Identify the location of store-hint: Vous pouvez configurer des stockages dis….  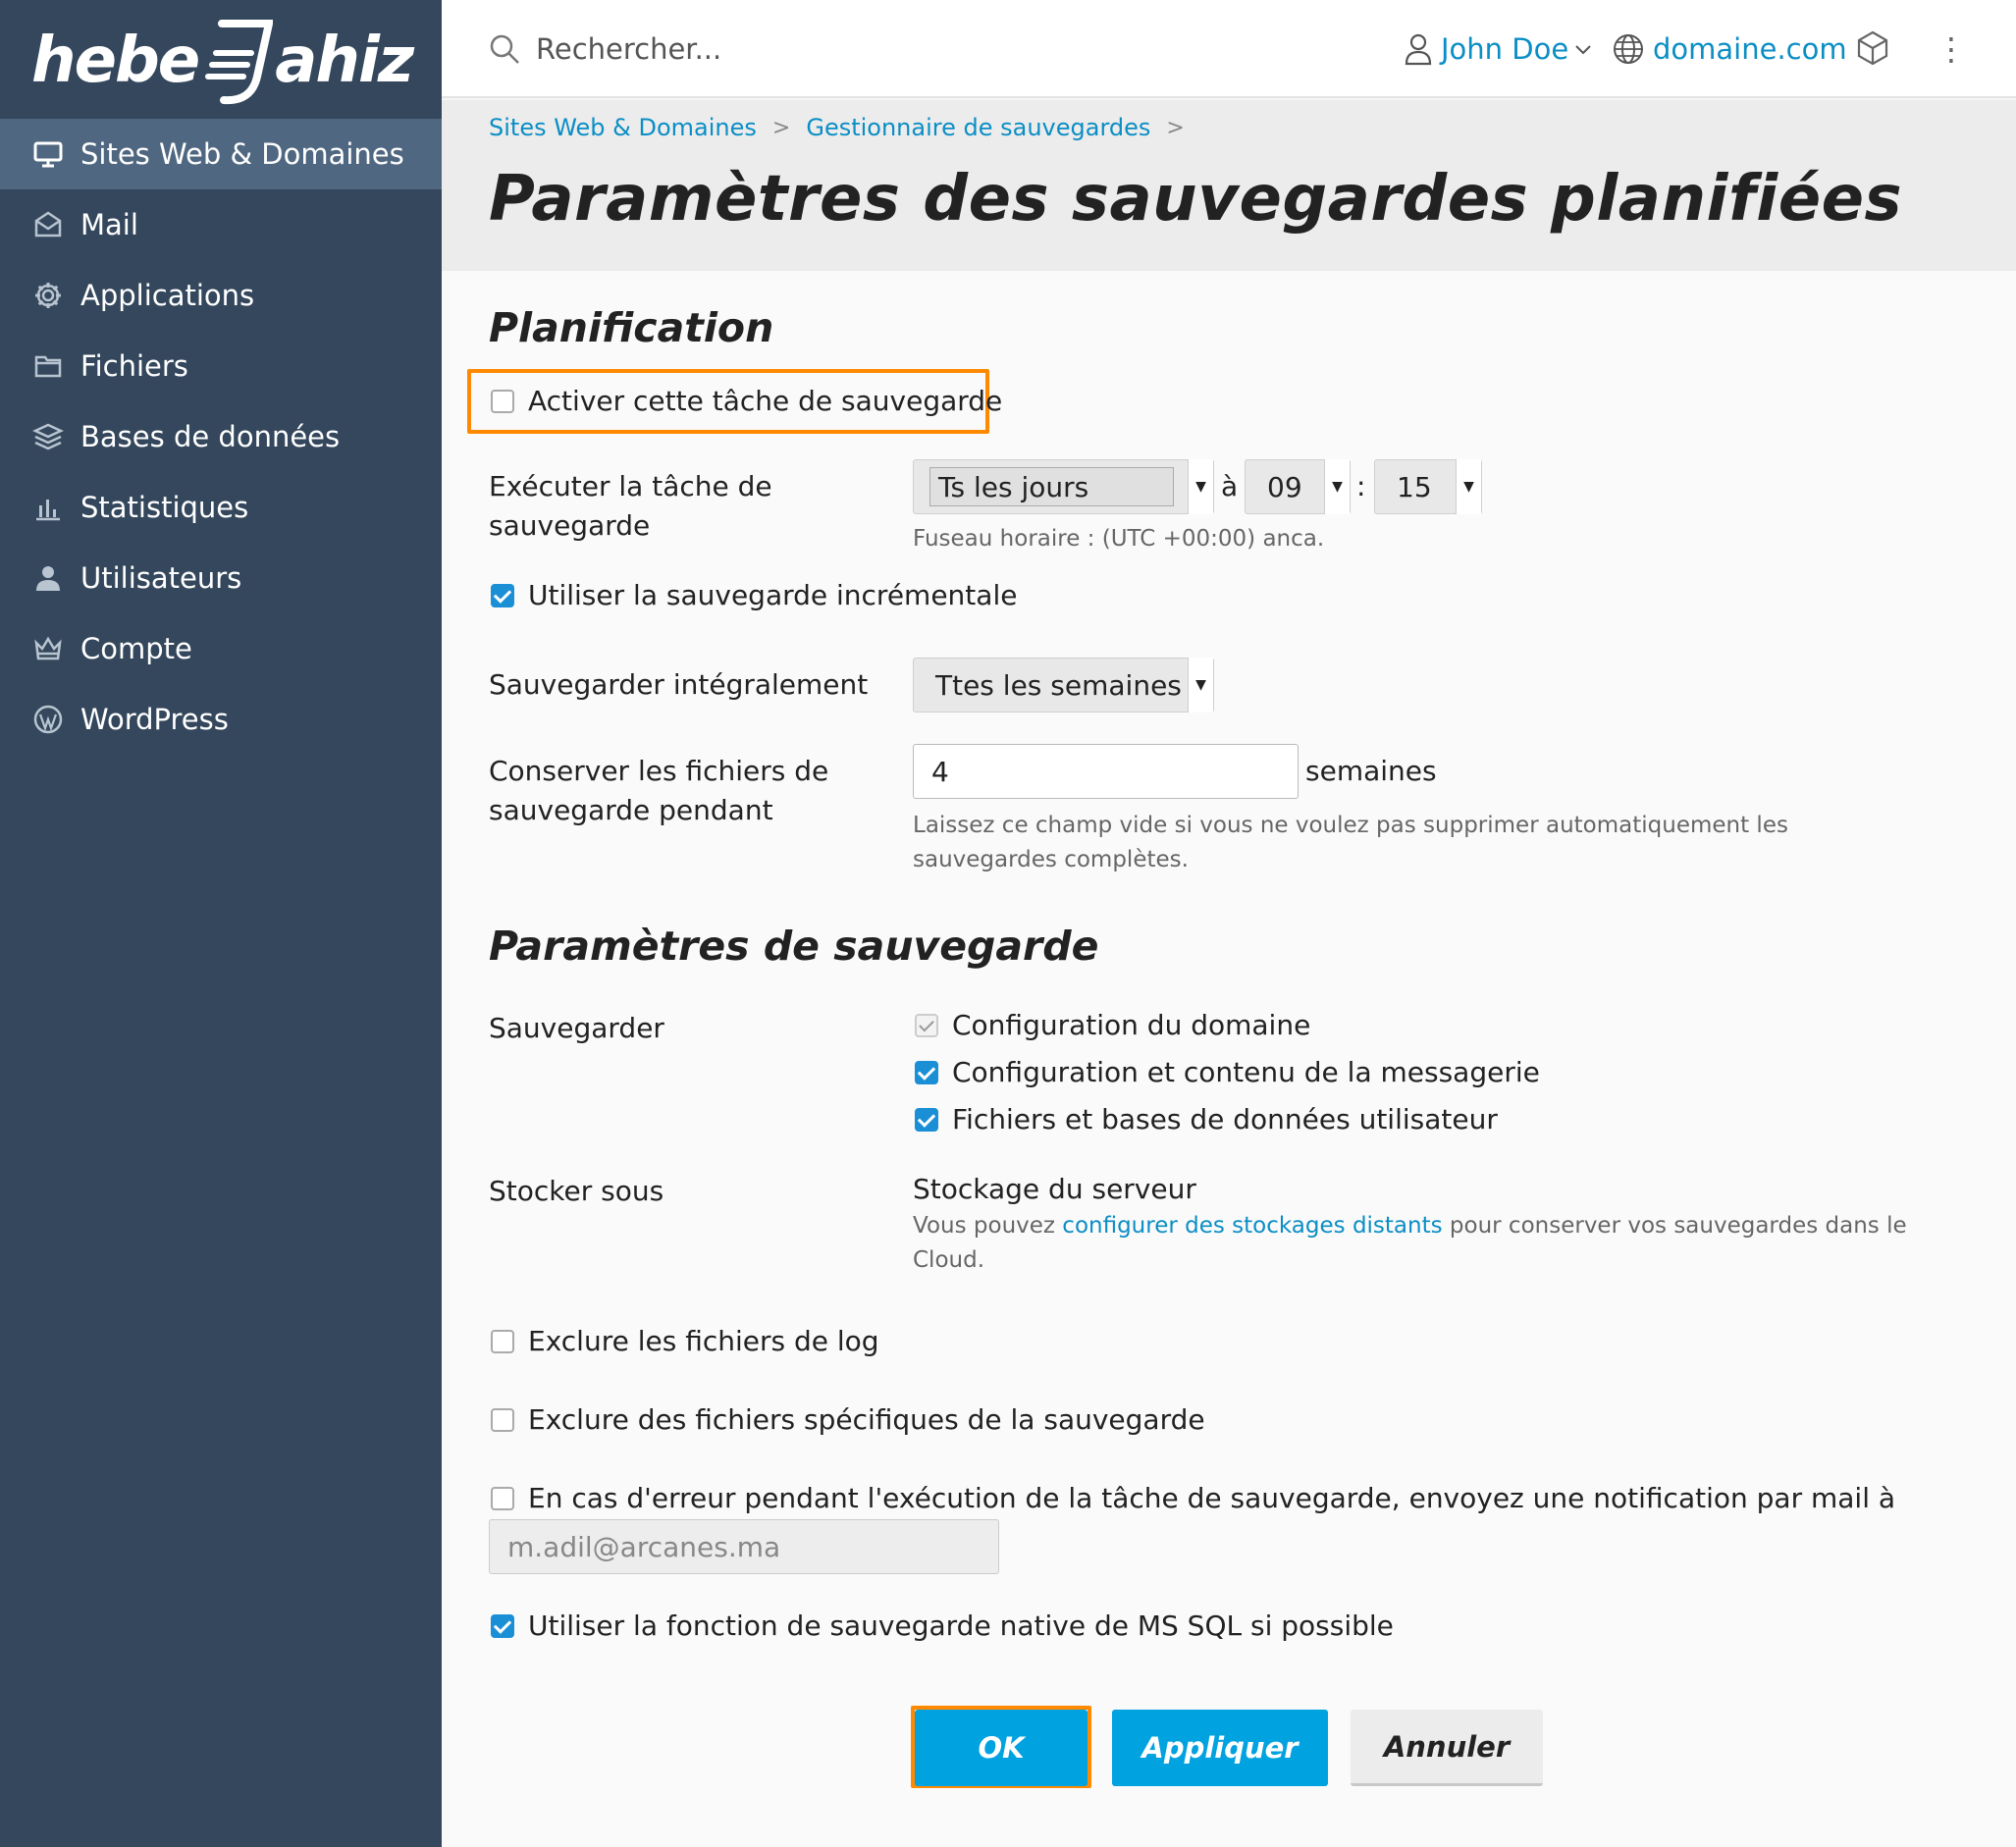
(1413, 1243).